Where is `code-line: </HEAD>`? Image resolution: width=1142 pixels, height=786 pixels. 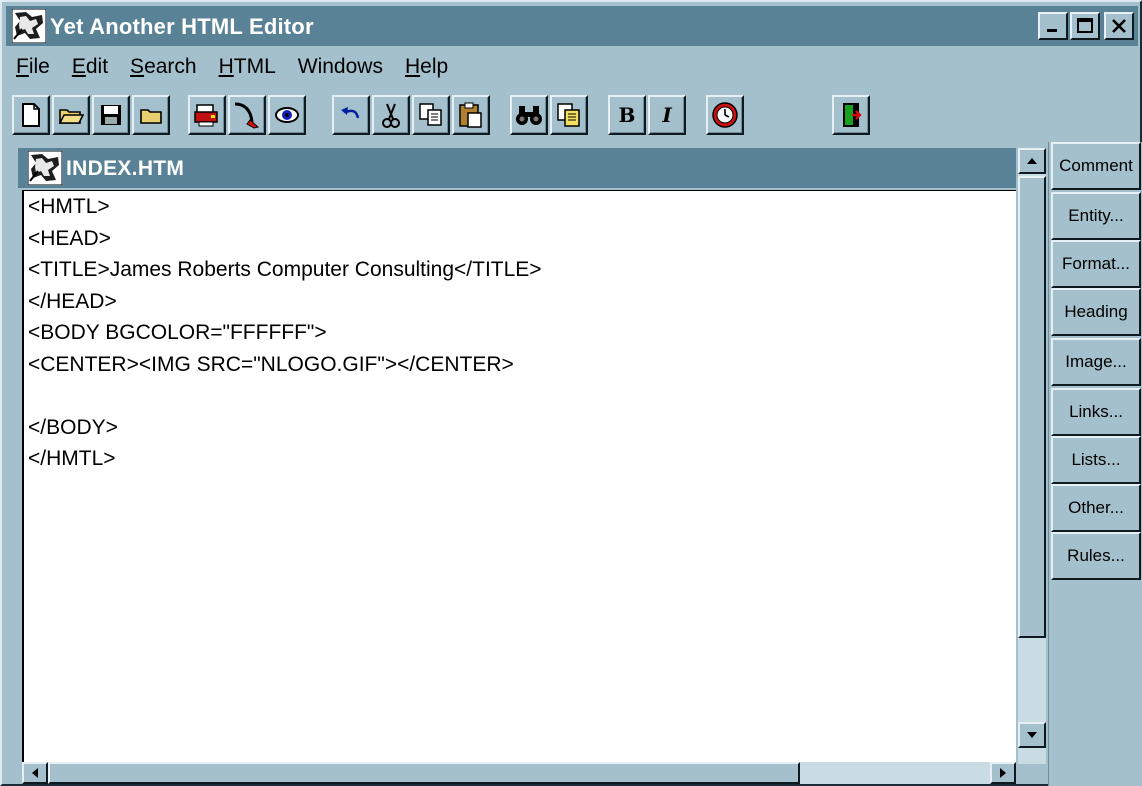 code-line: </HEAD> is located at coordinates (72, 301).